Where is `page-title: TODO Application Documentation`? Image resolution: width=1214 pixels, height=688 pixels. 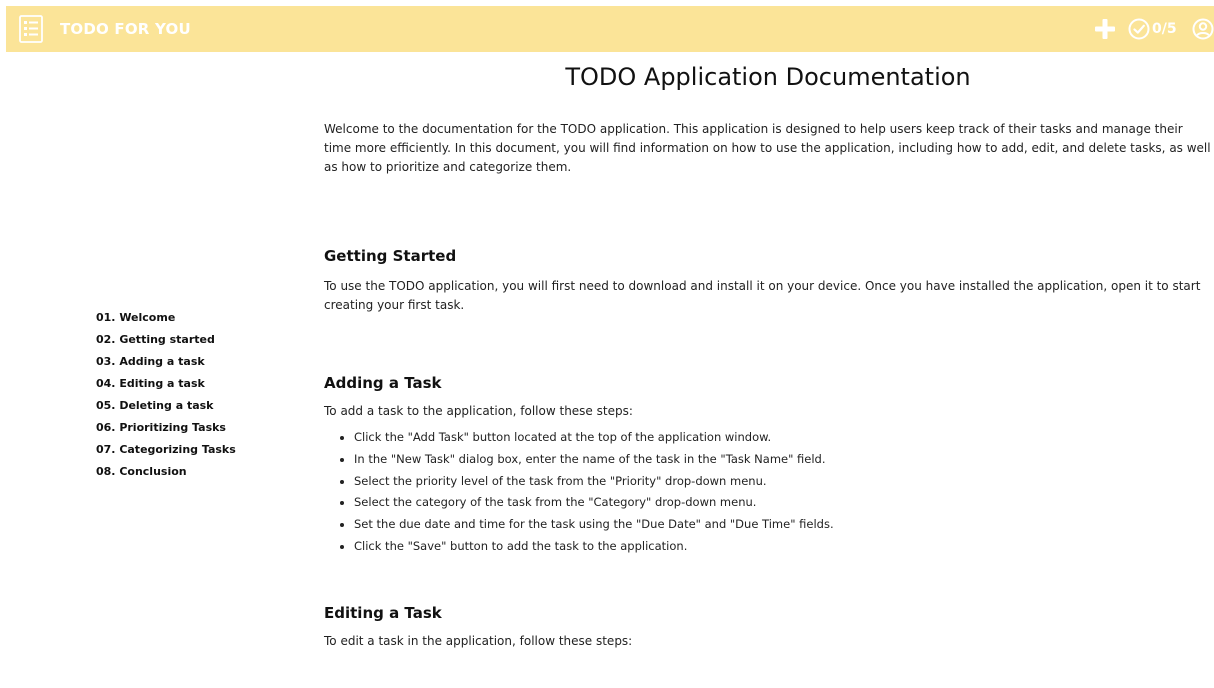 page-title: TODO Application Documentation is located at coordinates (768, 77).